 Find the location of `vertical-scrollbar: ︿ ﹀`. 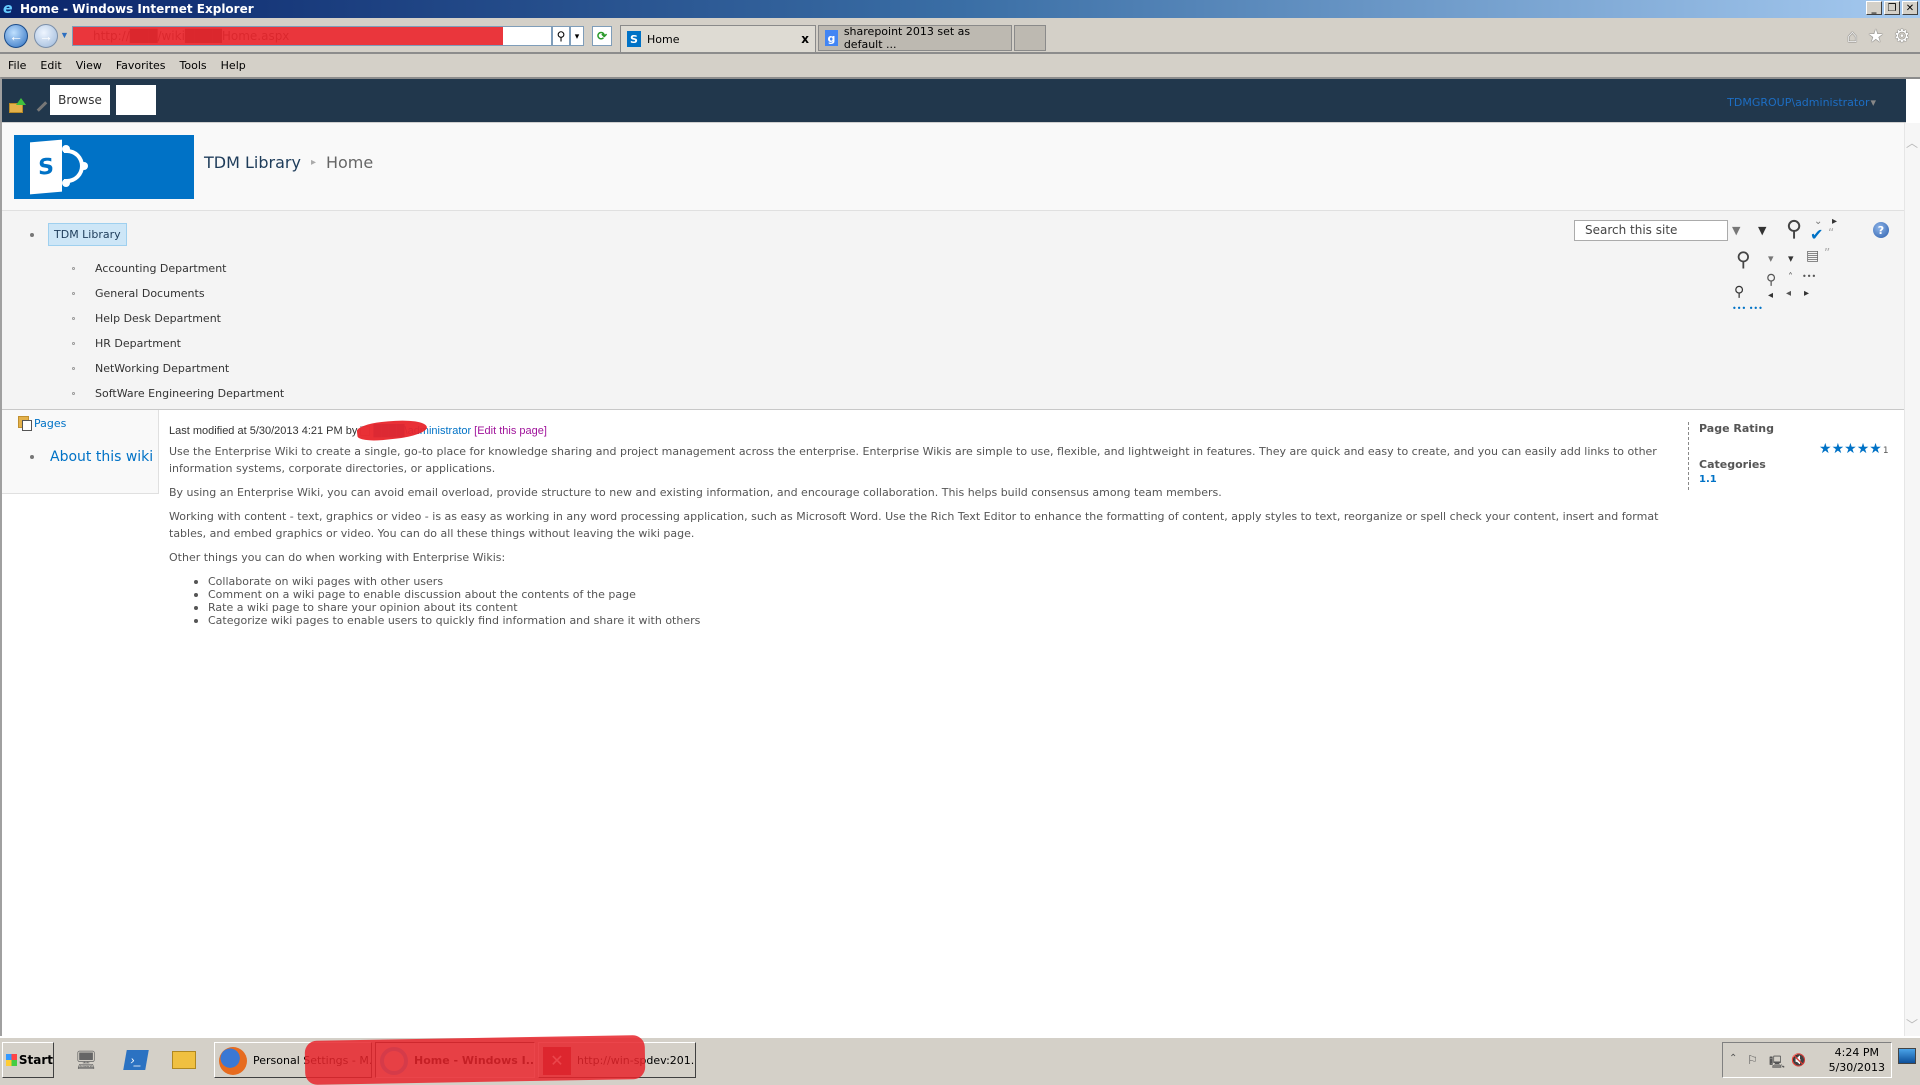

vertical-scrollbar: ︿ ﹀ is located at coordinates (1912, 579).